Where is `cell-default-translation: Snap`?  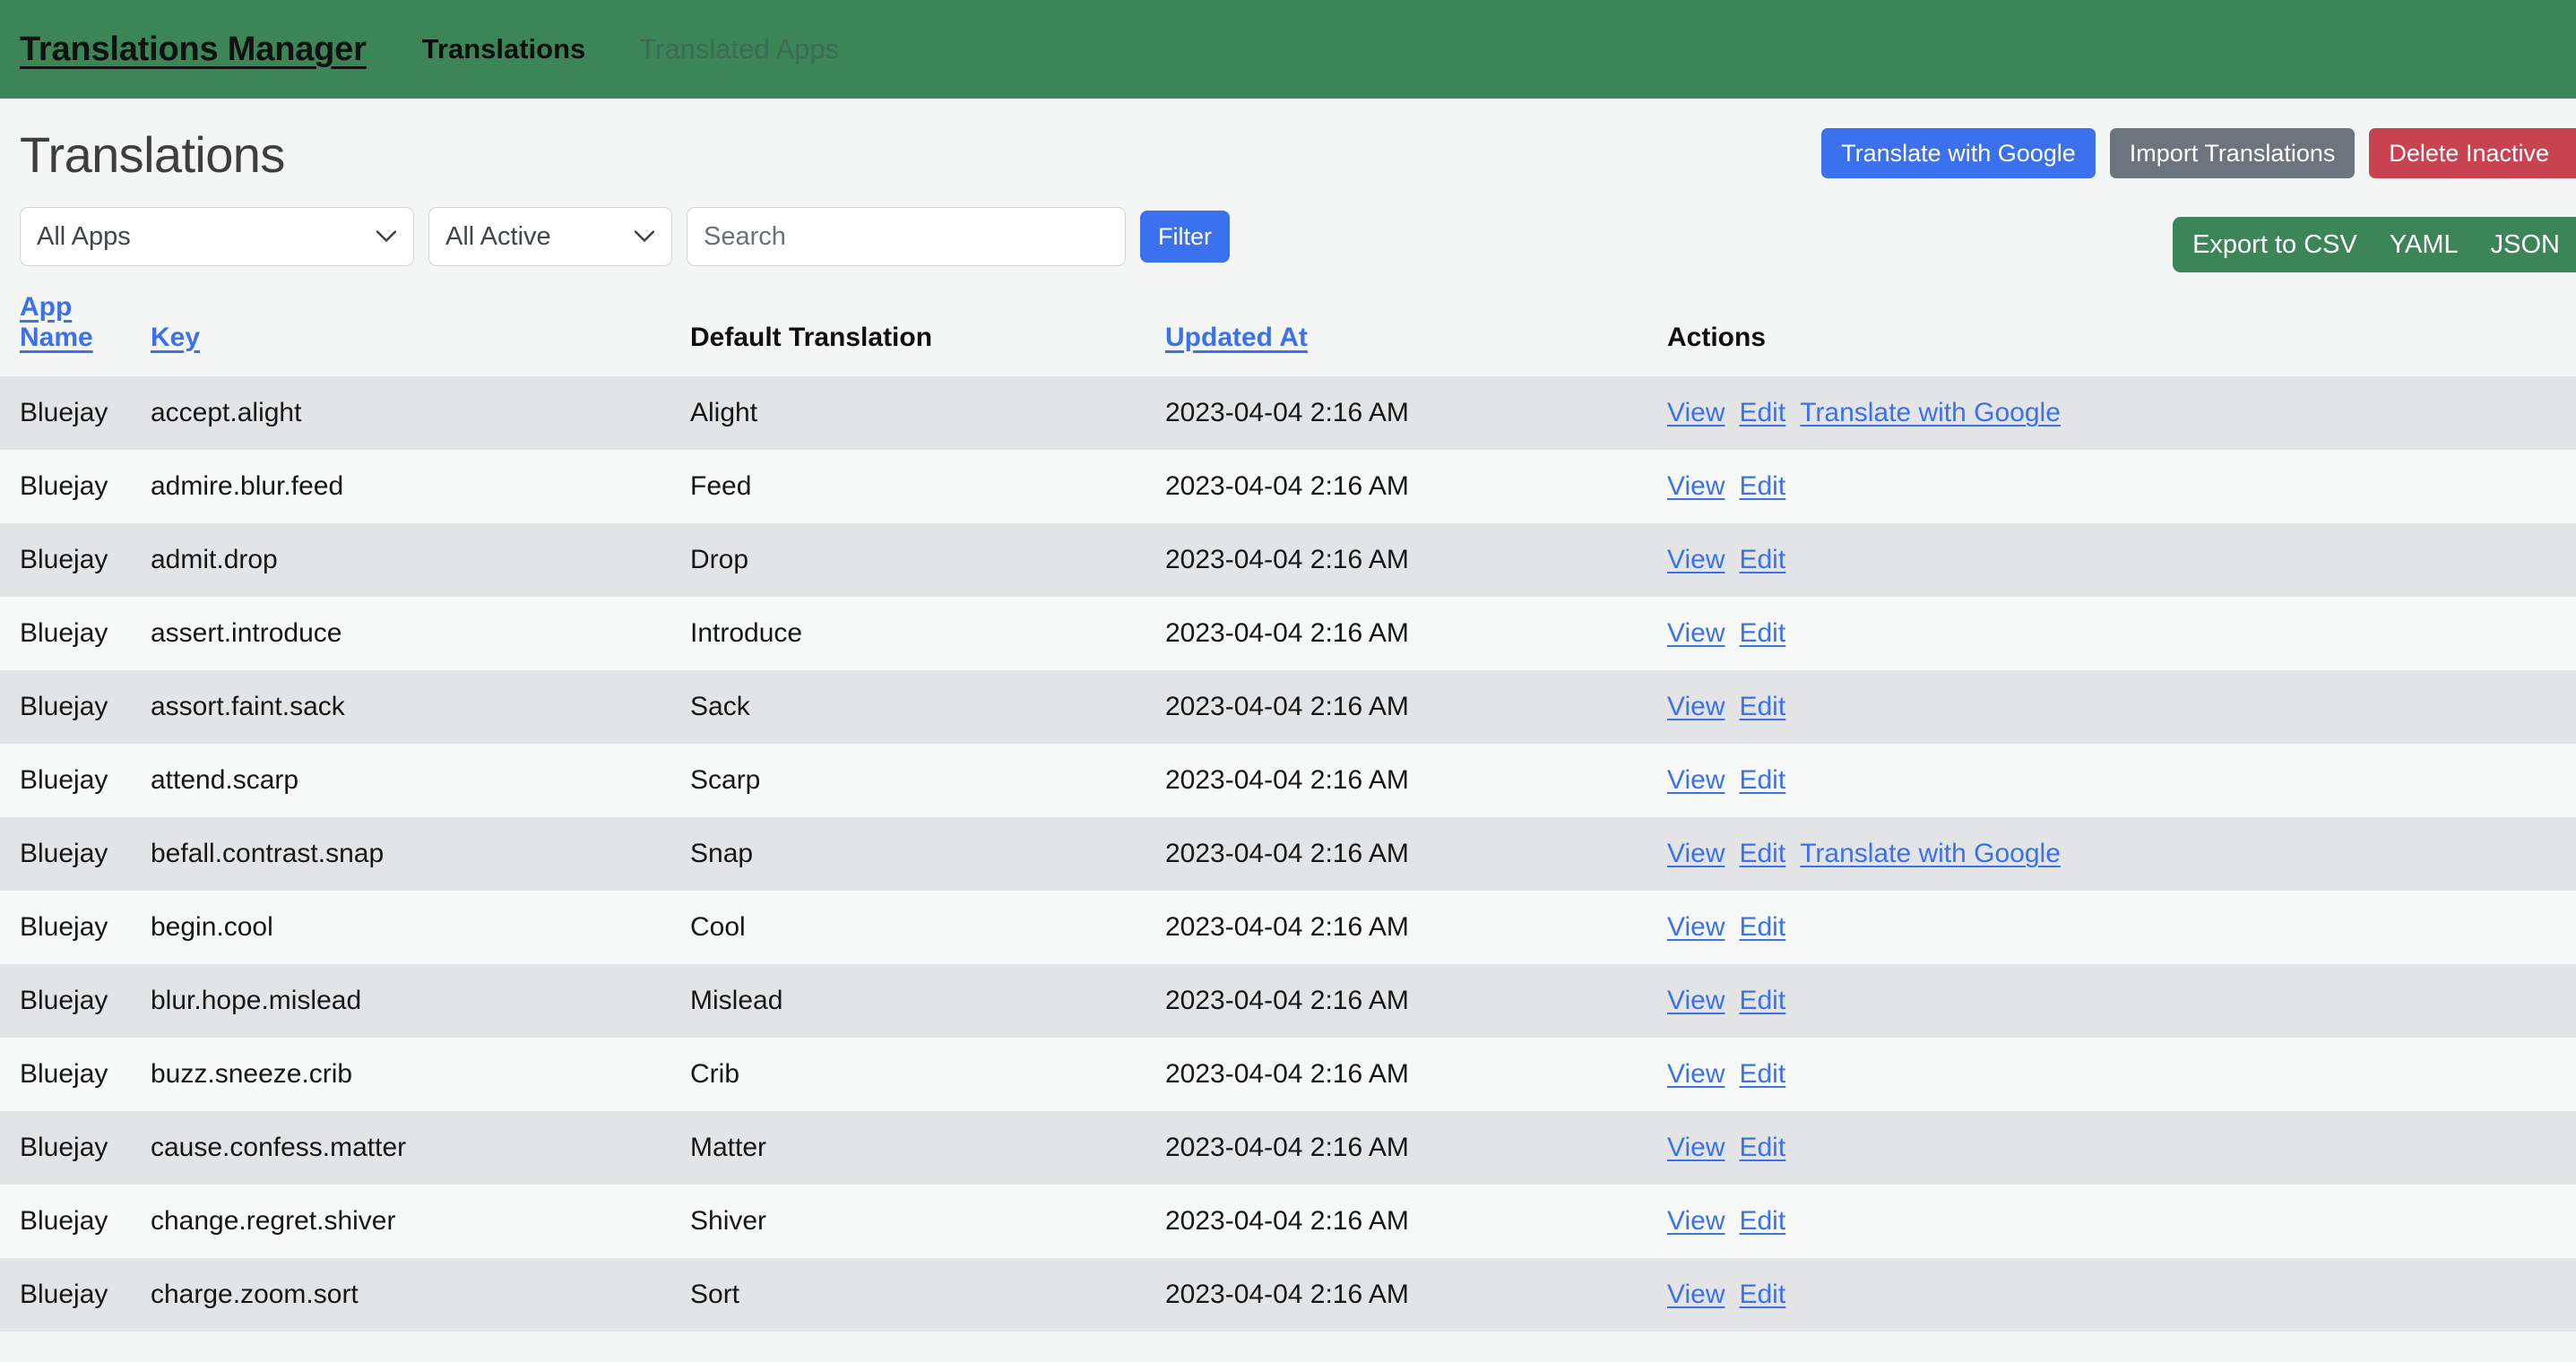
cell-default-translation: Snap is located at coordinates (722, 853).